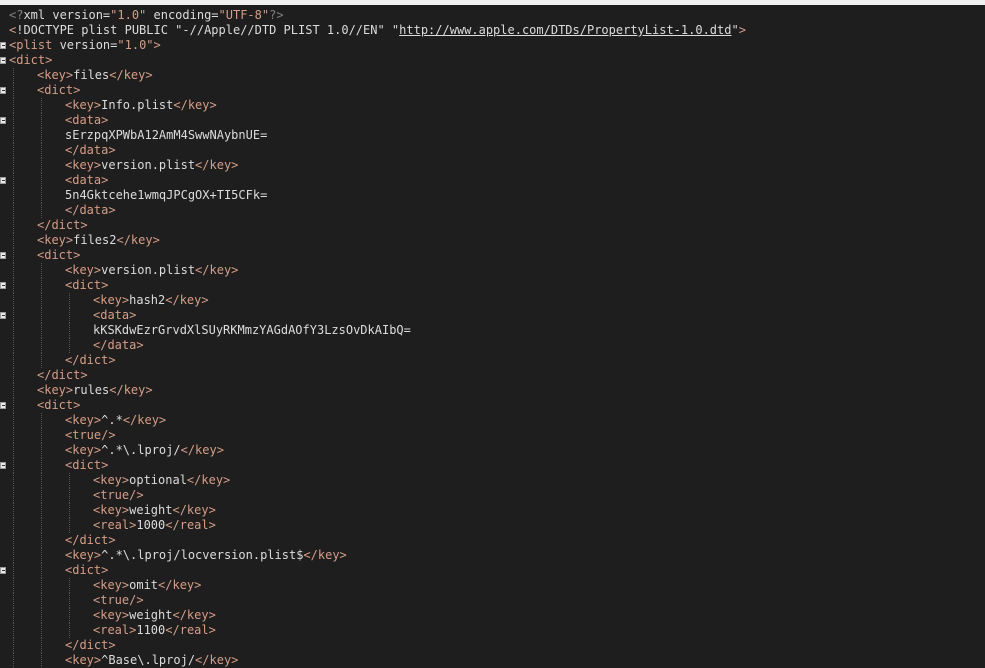  I want to click on code-line: <key>omit</key>, so click(497, 585).